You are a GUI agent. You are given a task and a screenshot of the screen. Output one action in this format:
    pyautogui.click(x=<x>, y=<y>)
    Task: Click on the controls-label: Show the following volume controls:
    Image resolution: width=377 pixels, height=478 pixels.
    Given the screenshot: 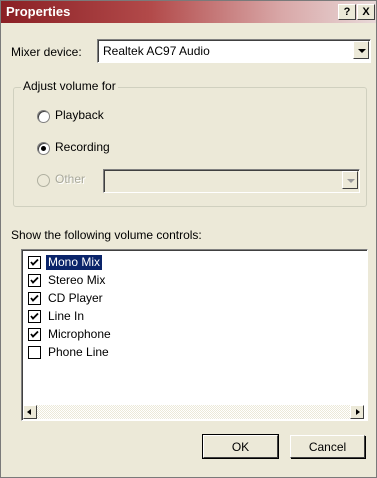 What is the action you would take?
    pyautogui.click(x=106, y=235)
    